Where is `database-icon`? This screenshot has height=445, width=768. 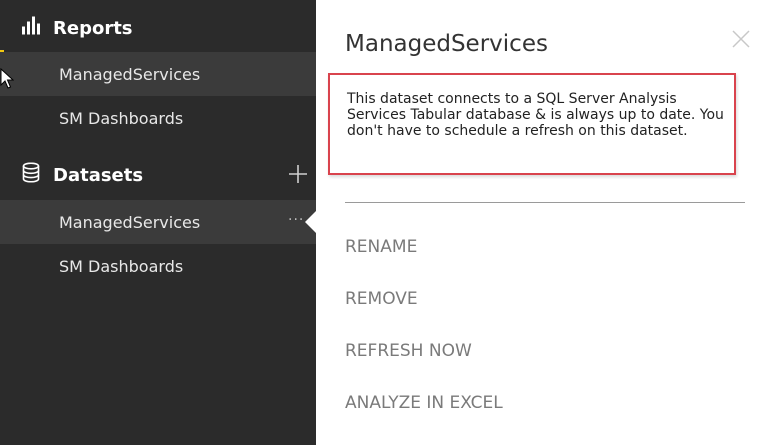
database-icon is located at coordinates (31, 175).